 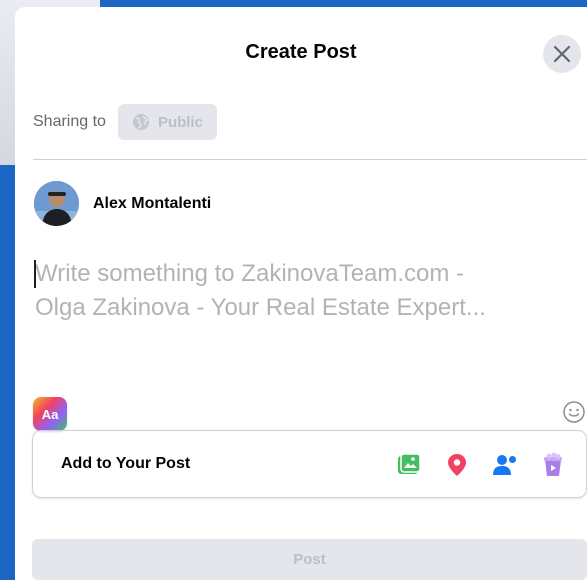 I want to click on tag-people-button, so click(x=505, y=465).